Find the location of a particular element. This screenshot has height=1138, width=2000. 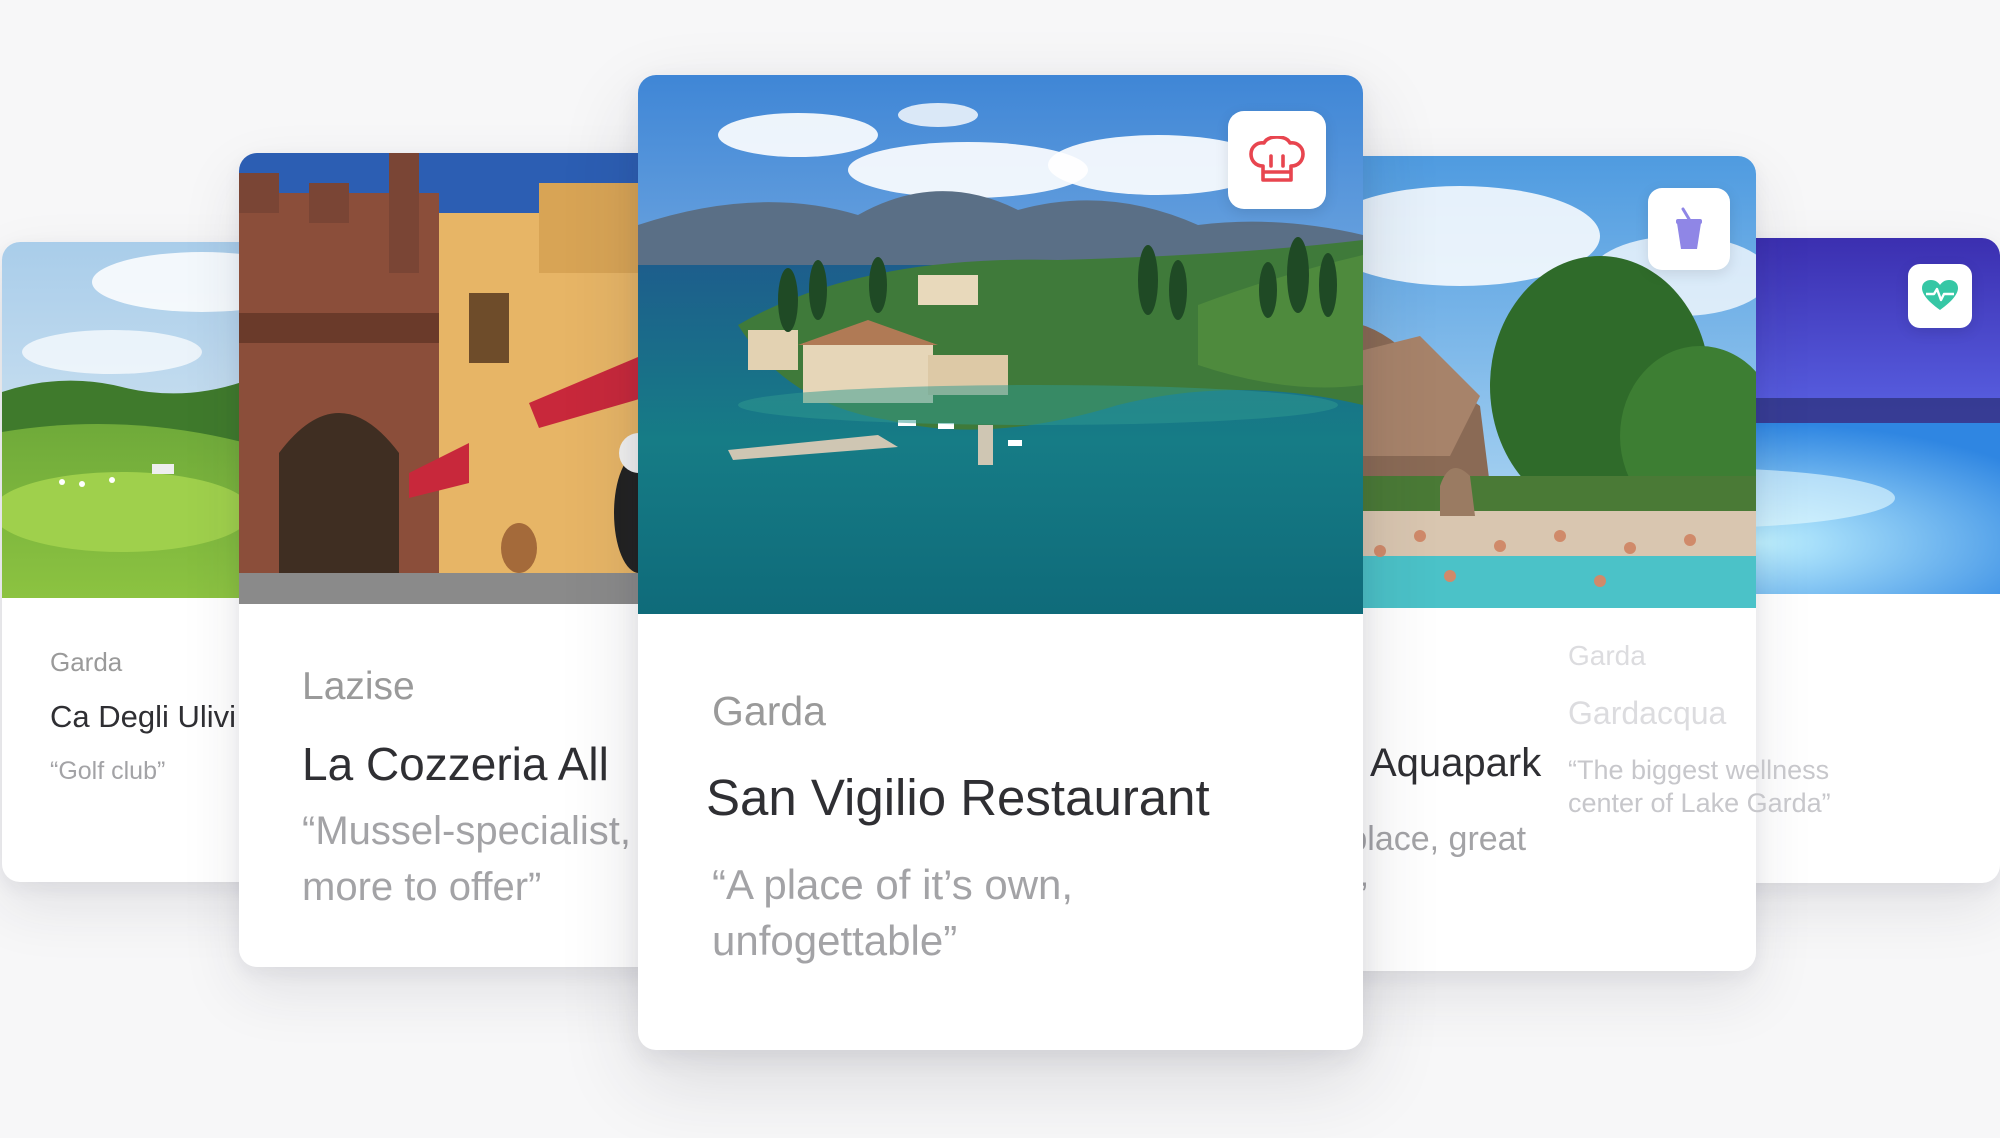

drink-cup-icon is located at coordinates (1689, 228).